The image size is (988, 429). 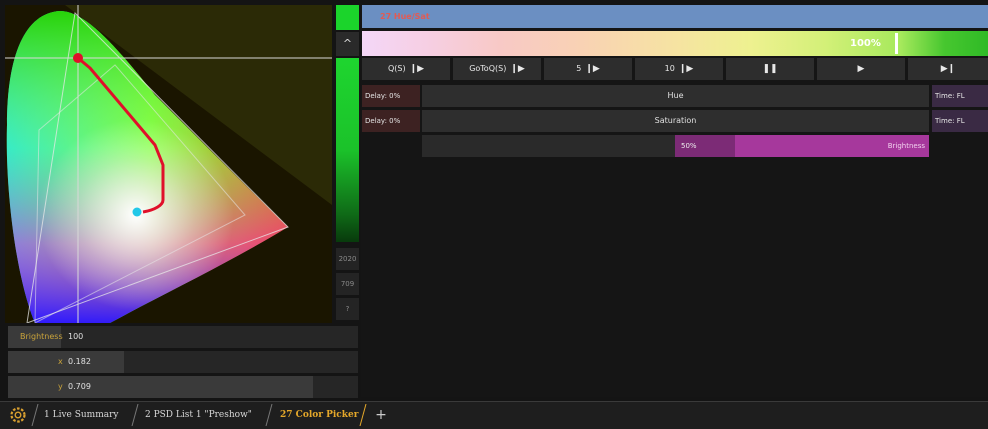 I want to click on hue-row: Delay: 0% Hue Time: FL, so click(x=675, y=96).